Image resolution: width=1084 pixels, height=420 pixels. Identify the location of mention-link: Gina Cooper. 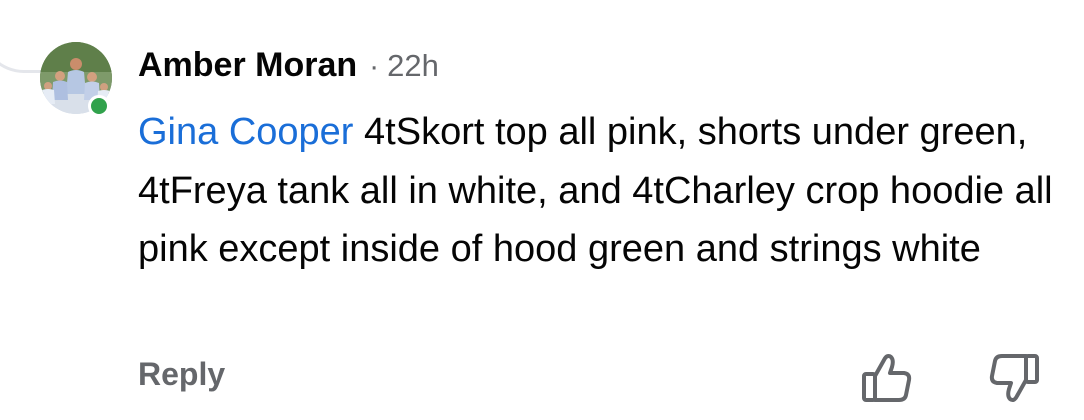
(245, 132).